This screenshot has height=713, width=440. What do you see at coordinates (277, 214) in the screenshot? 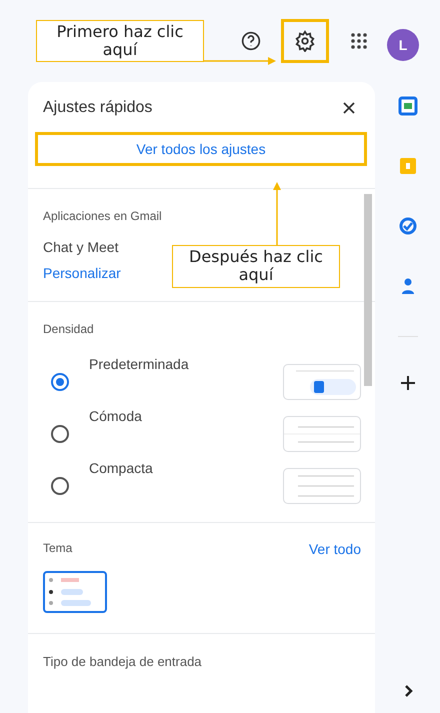
I see `callout-arrow` at bounding box center [277, 214].